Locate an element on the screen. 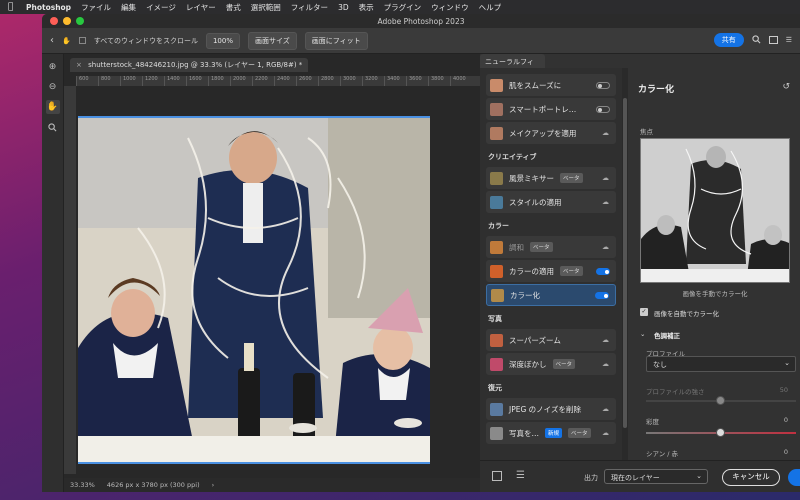 This screenshot has height=500, width=800. profile-strength-slider is located at coordinates (721, 400).